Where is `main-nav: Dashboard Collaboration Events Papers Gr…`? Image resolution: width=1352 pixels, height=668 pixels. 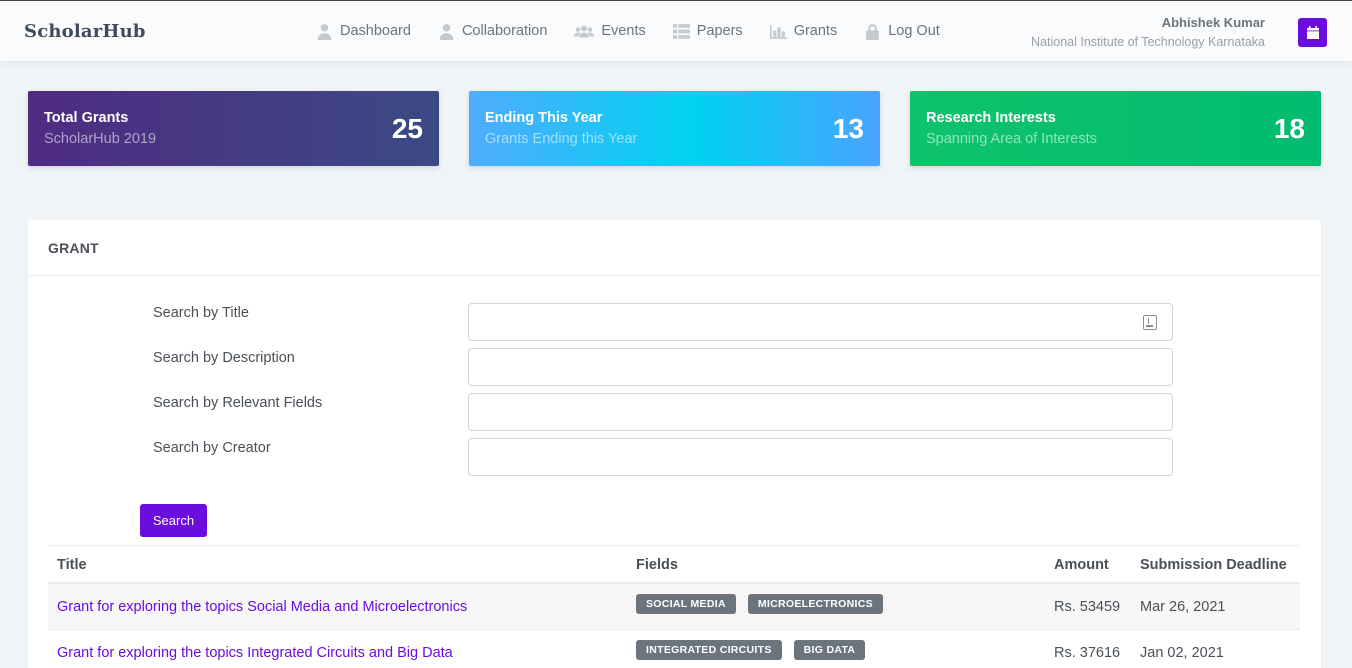
main-nav: Dashboard Collaboration Events Papers Gr… is located at coordinates (628, 31).